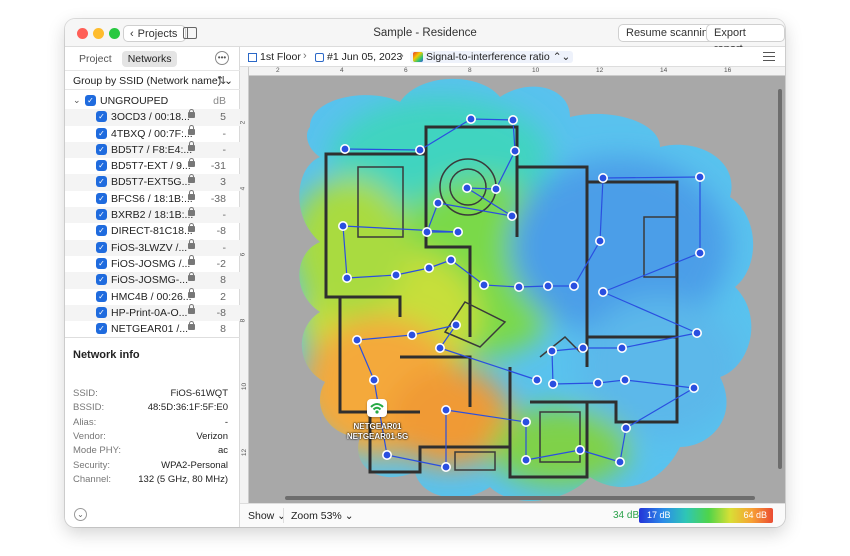 Image resolution: width=850 pixels, height=556 pixels. Describe the element at coordinates (152, 230) in the screenshot. I see `network-row: ✓ DIRECT-81C18... -8` at that location.